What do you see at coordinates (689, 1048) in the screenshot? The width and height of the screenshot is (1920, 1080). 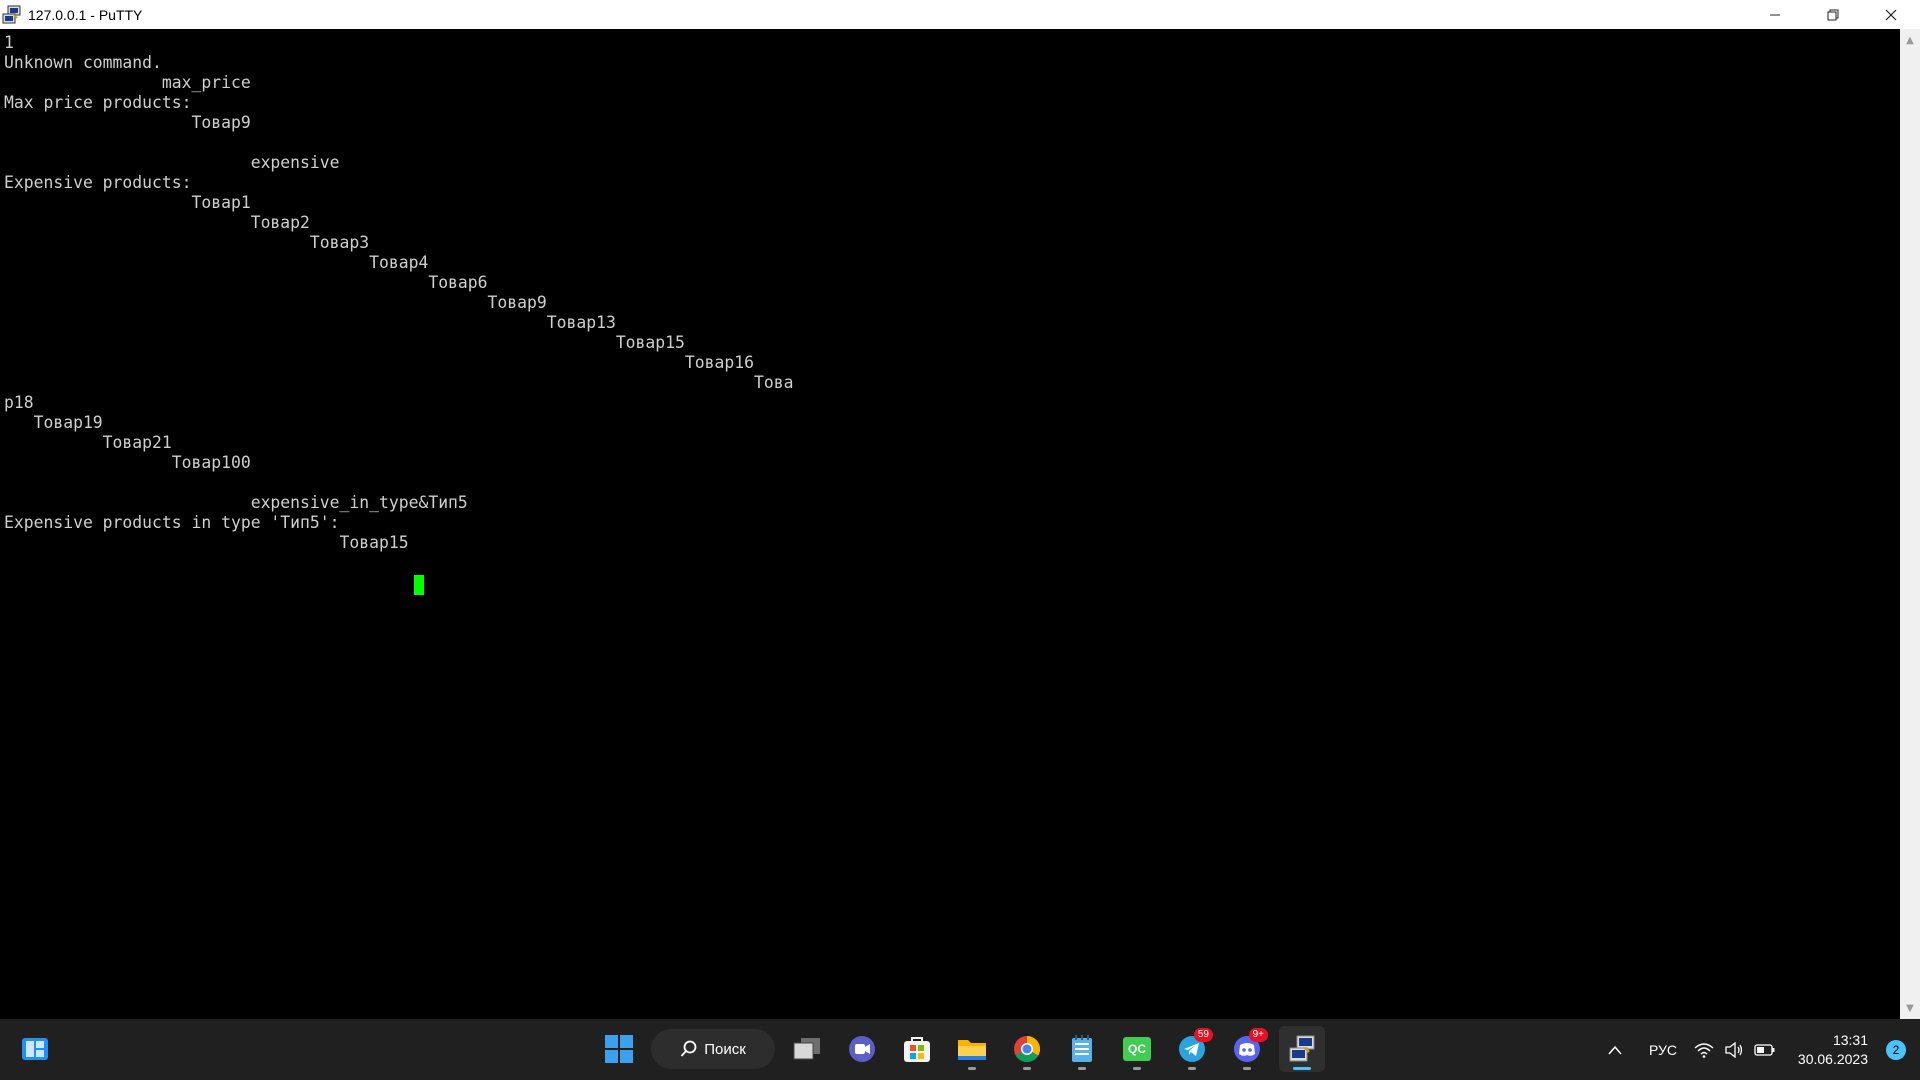 I see `search-icon` at bounding box center [689, 1048].